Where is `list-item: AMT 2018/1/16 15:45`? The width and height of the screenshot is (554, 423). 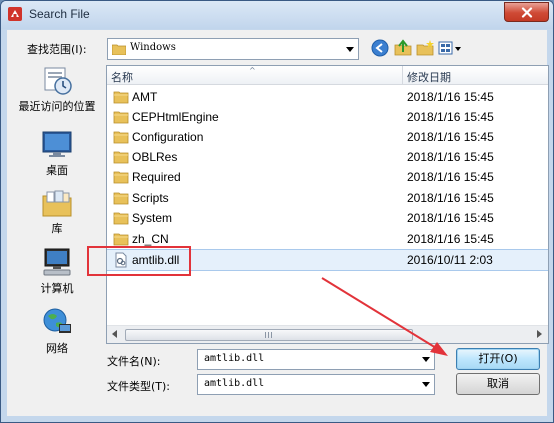 list-item: AMT 2018/1/16 15:45 is located at coordinates (327, 97).